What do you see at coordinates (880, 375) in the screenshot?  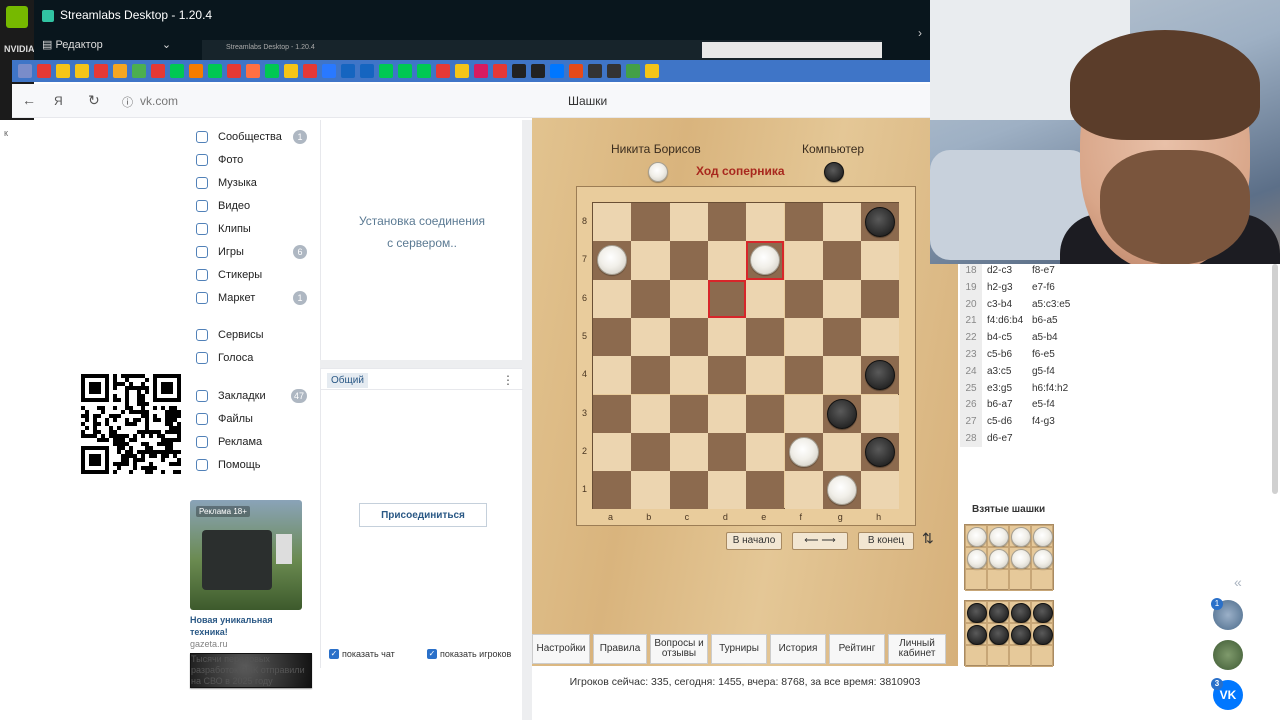 I see `board-square-h4` at bounding box center [880, 375].